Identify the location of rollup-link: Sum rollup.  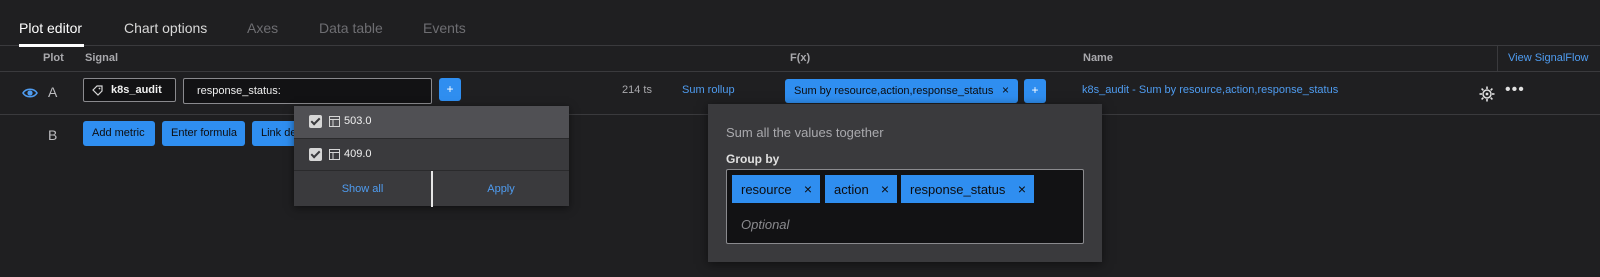
(708, 90).